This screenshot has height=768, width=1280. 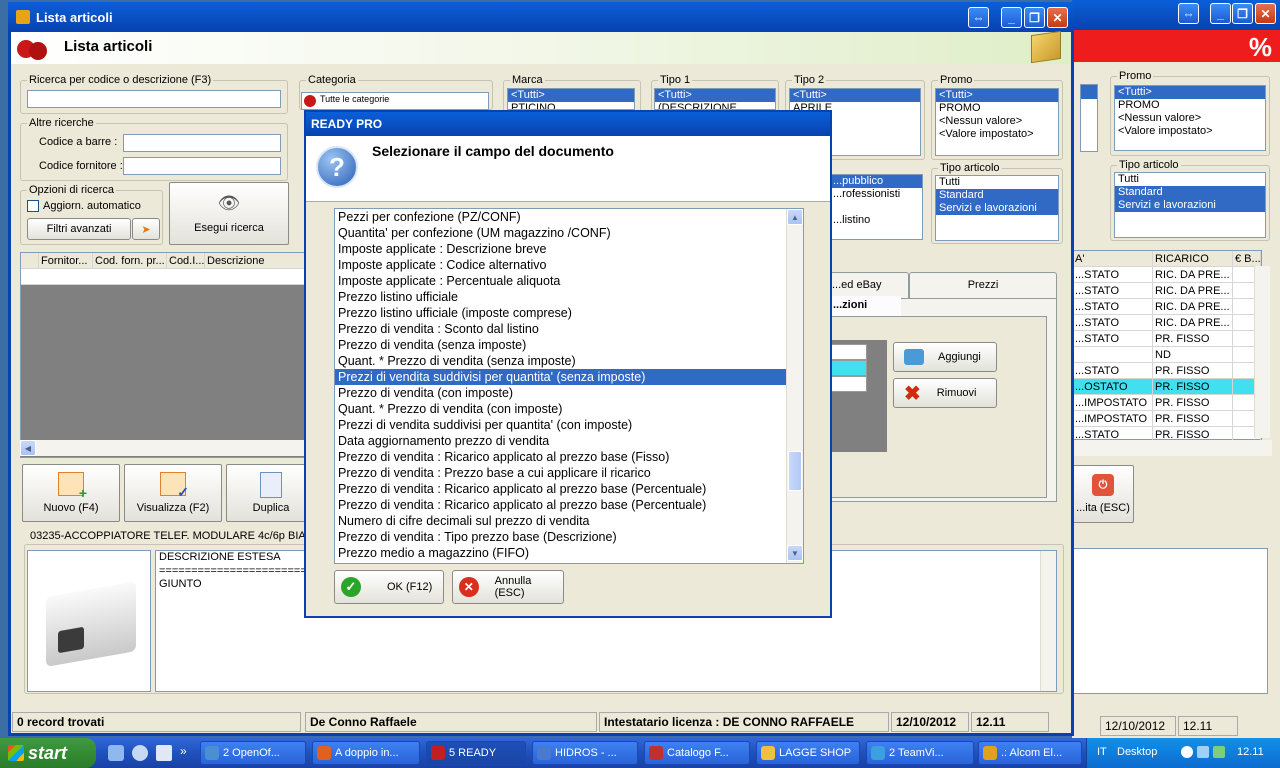 I want to click on field-list-item: Prezzo di vendita : Sconto dal listino, so click(x=569, y=329).